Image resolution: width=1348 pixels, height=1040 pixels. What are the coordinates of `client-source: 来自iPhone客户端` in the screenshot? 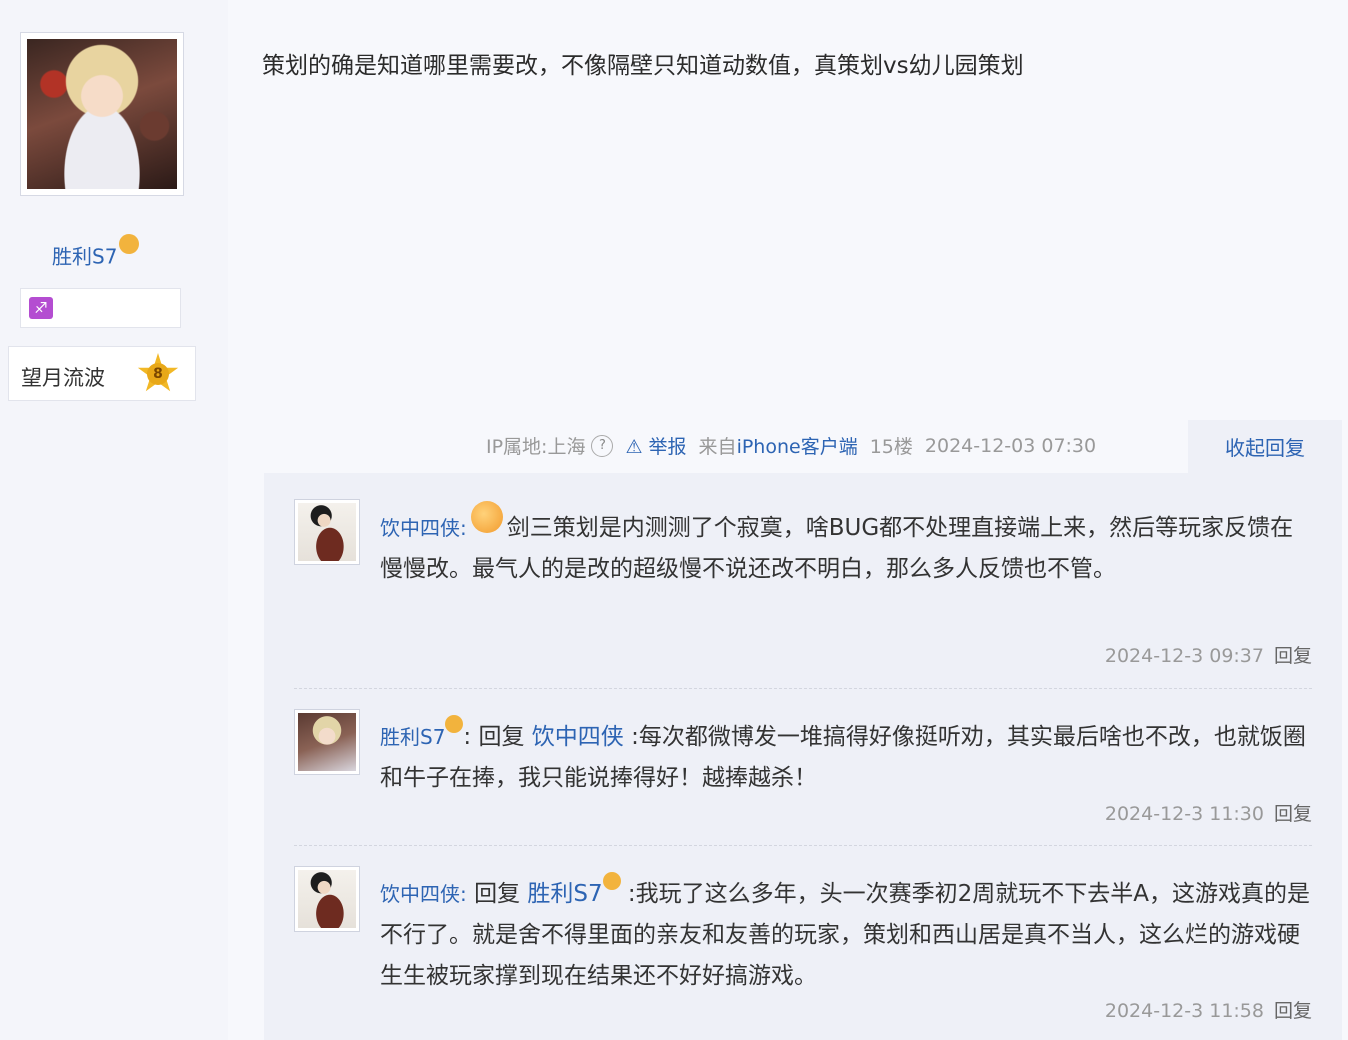 It's located at (778, 447).